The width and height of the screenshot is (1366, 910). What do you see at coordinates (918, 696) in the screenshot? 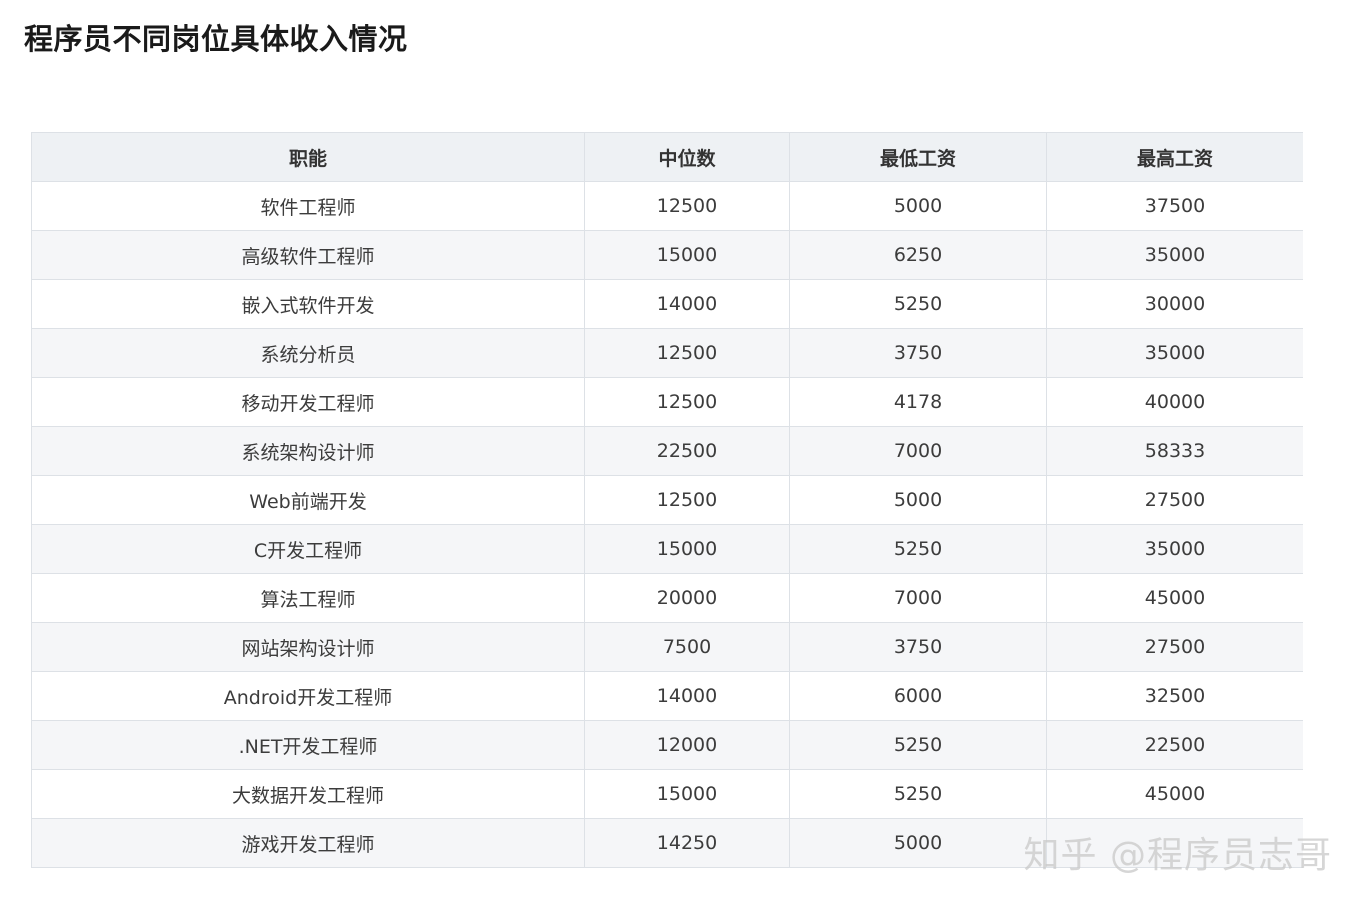
I see `cell-min-salary: 6000` at bounding box center [918, 696].